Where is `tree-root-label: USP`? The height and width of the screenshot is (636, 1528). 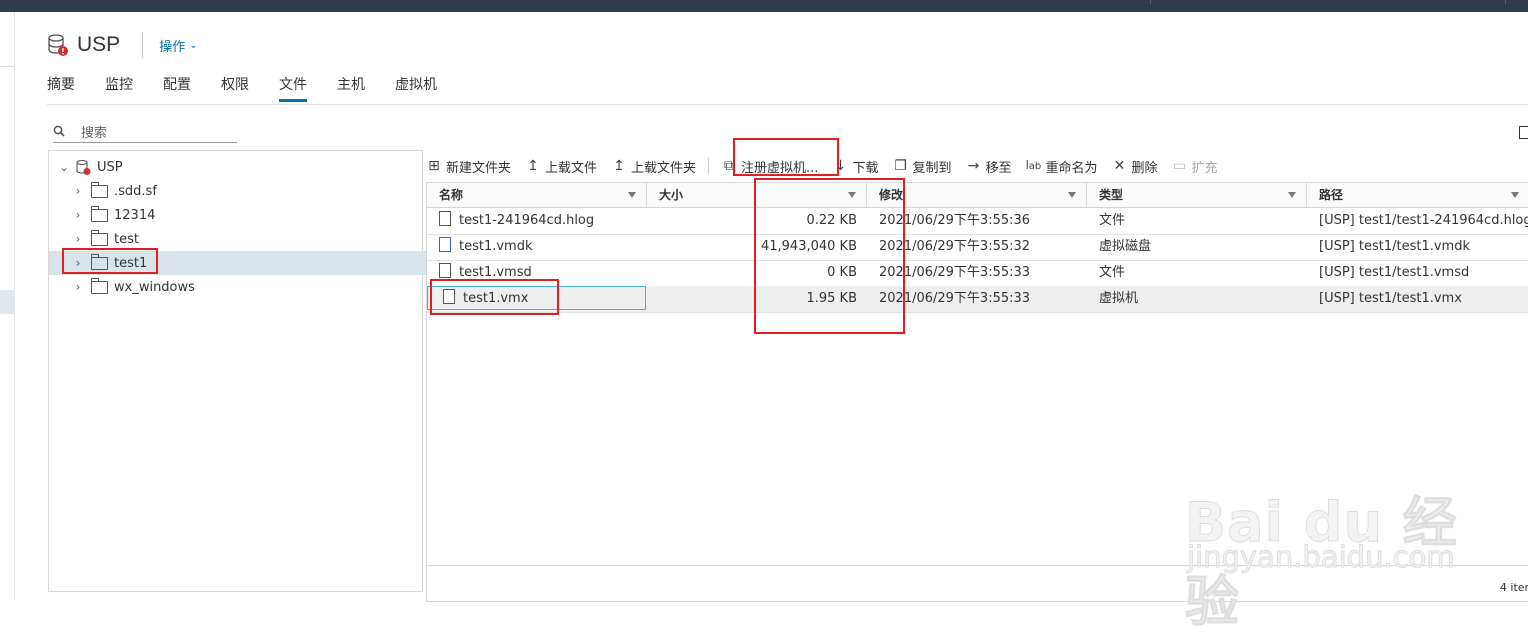 tree-root-label: USP is located at coordinates (110, 167).